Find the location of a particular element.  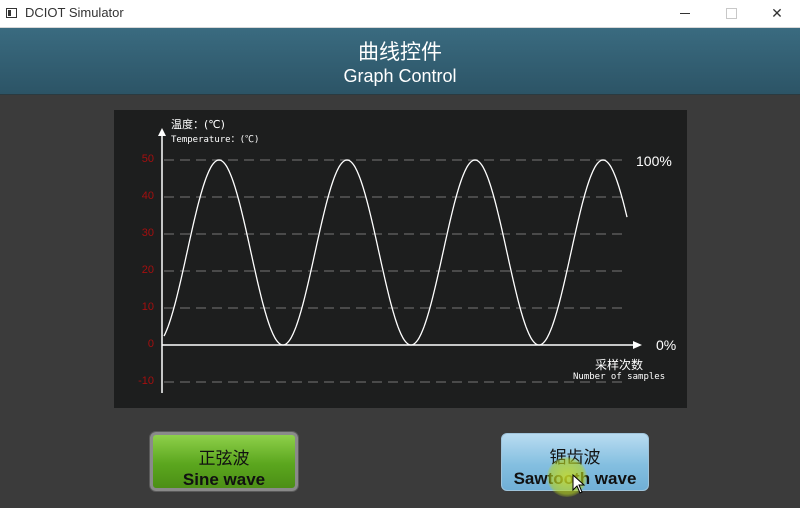

x-axis-title-en: Number of samples is located at coordinates (619, 377).